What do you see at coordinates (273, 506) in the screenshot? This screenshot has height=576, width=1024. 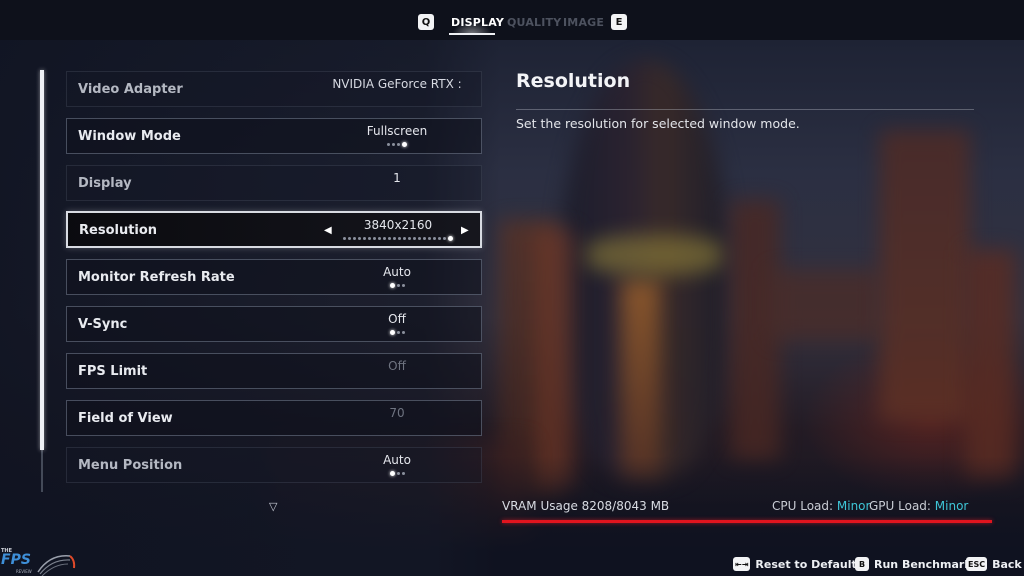 I see `scroll-down-indicator-icon: ▽` at bounding box center [273, 506].